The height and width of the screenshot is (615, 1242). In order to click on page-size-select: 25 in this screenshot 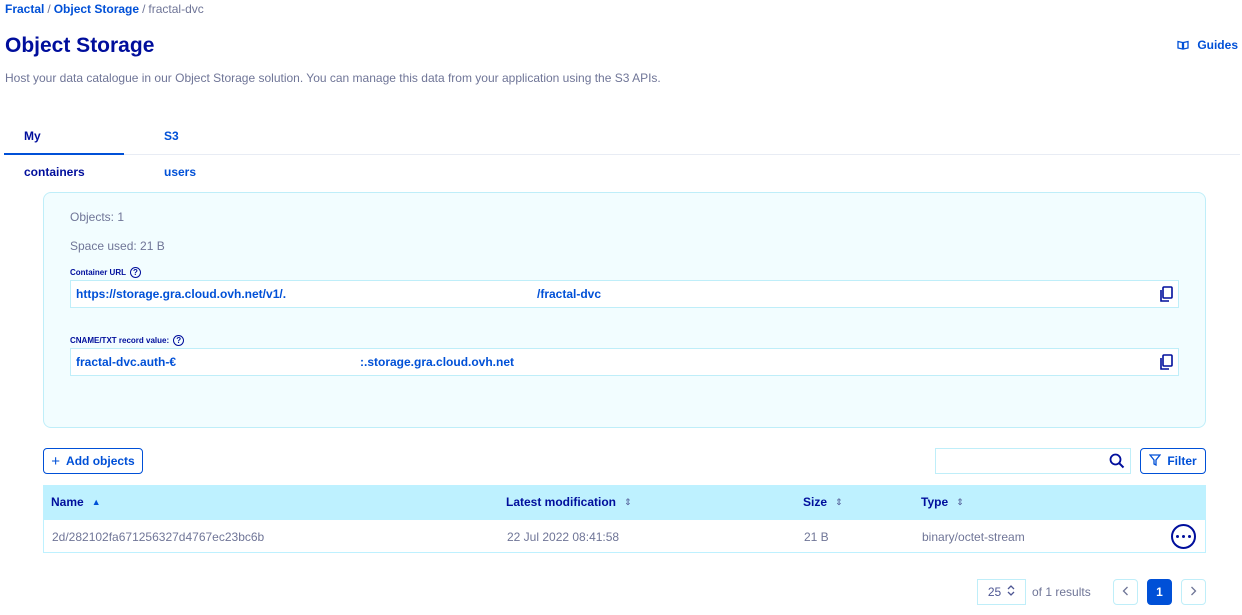, I will do `click(1001, 592)`.